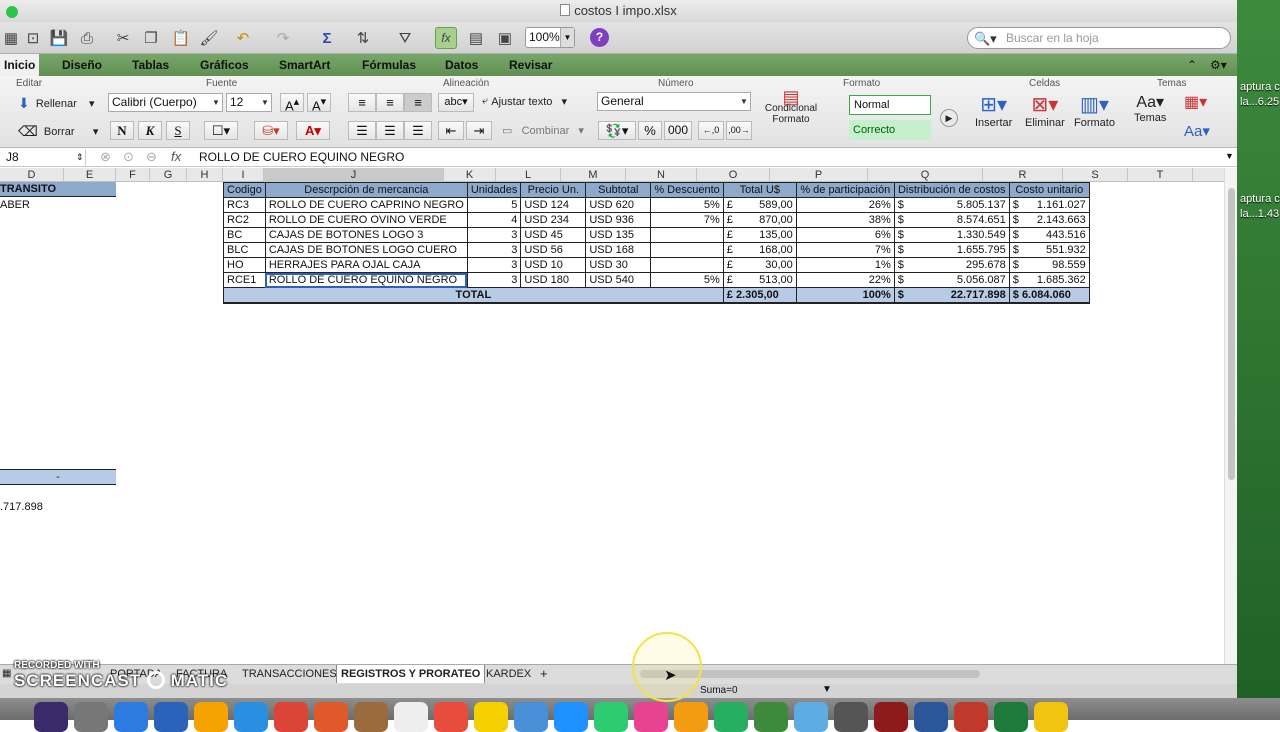  What do you see at coordinates (827, 689) in the screenshot?
I see `chevron-down-icon: ▼` at bounding box center [827, 689].